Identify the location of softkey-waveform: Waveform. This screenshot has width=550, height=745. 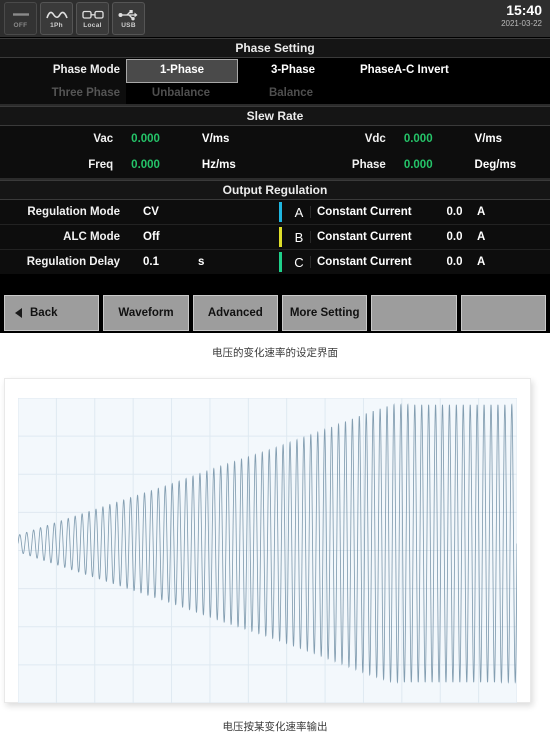
(146, 313).